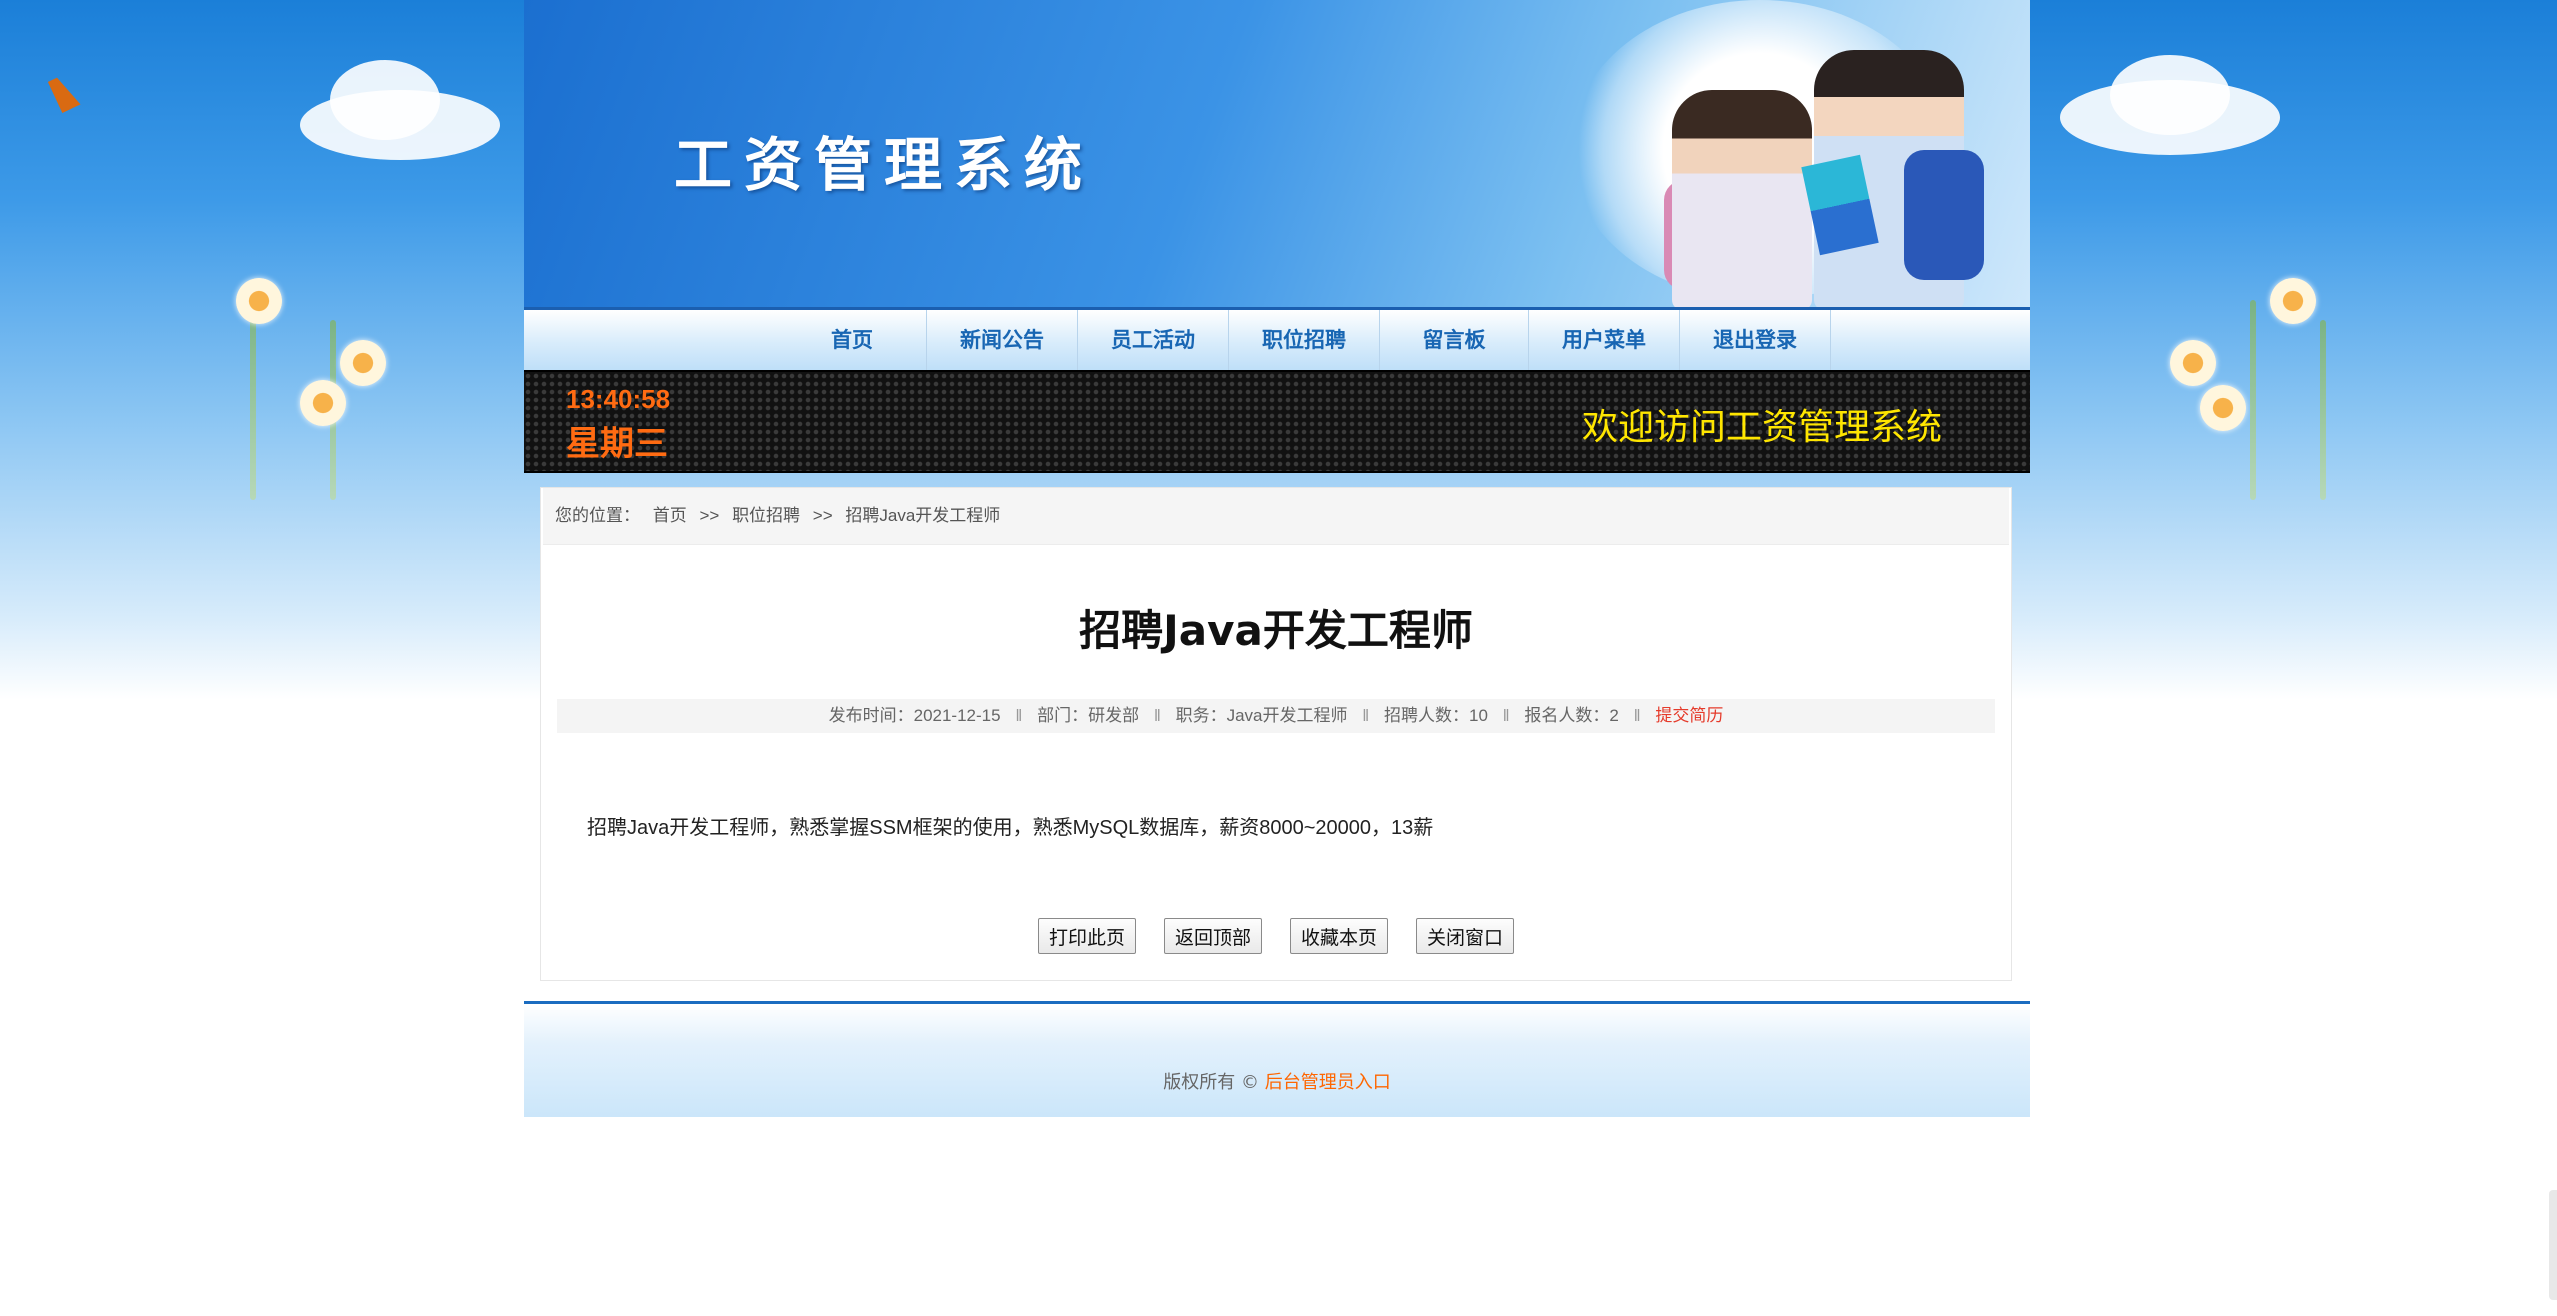 This screenshot has width=2557, height=1316. What do you see at coordinates (923, 515) in the screenshot?
I see `breadcrumb-current: 招聘Java开发工程师` at bounding box center [923, 515].